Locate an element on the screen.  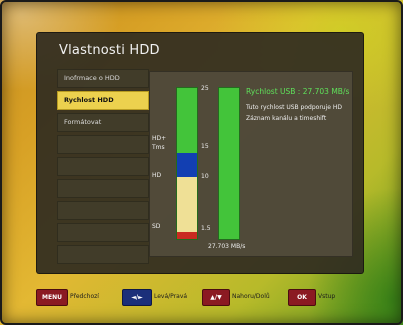
speed-gauge-bar is located at coordinates (187, 163).